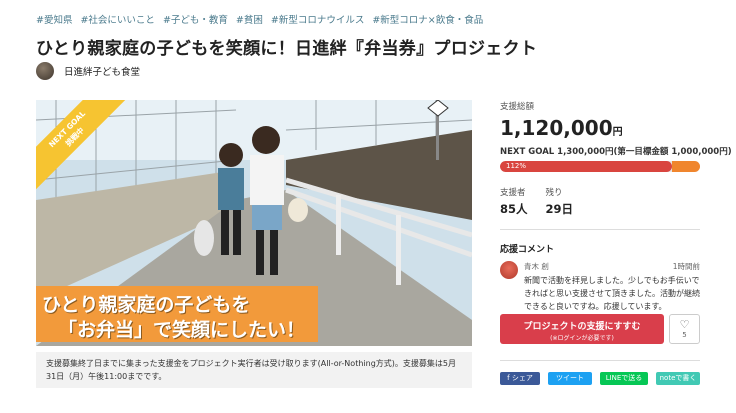 The width and height of the screenshot is (736, 413). What do you see at coordinates (513, 193) in the screenshot?
I see `supporters-label: 支援者` at bounding box center [513, 193].